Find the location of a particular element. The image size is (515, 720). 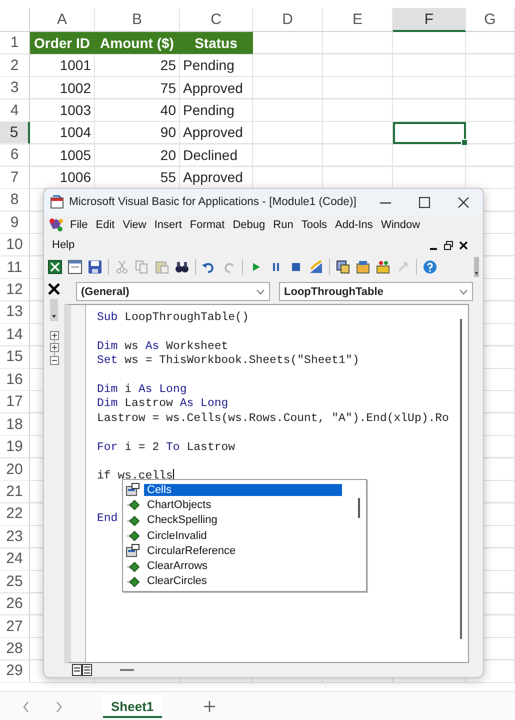

menu-item: Format is located at coordinates (207, 225).